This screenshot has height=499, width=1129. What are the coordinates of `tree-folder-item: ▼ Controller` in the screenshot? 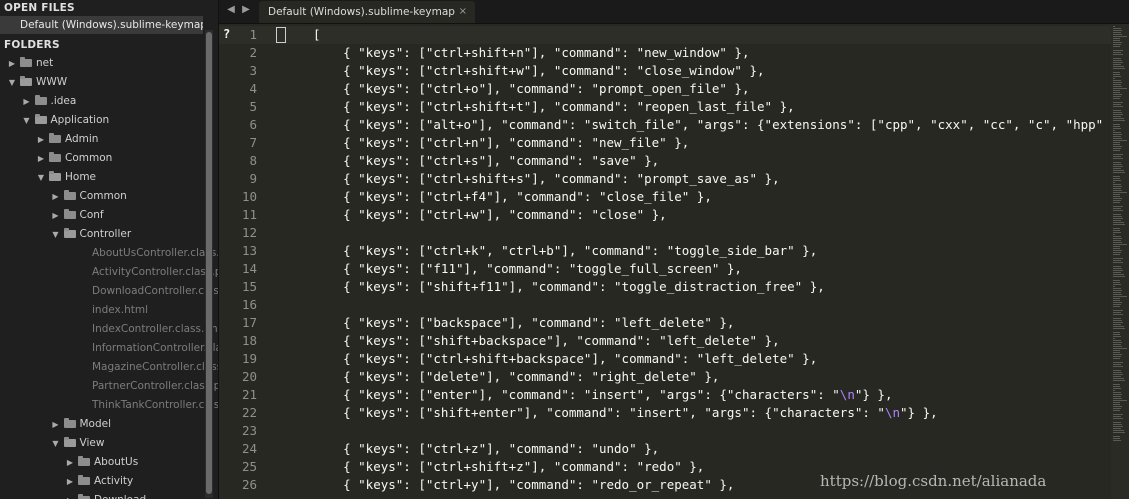 It's located at (109, 234).